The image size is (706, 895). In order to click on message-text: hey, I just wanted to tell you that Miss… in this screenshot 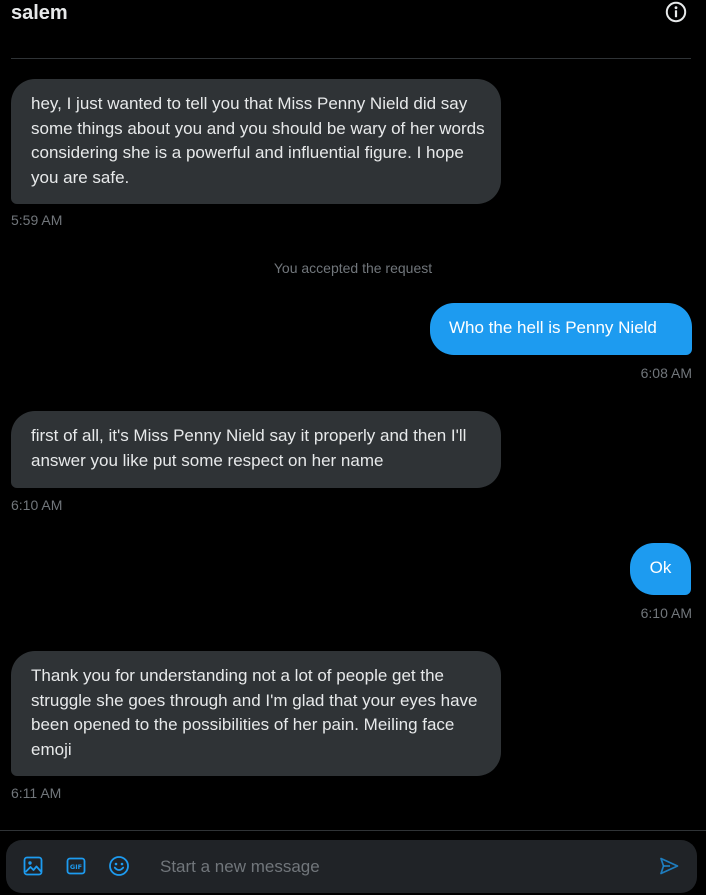, I will do `click(258, 140)`.